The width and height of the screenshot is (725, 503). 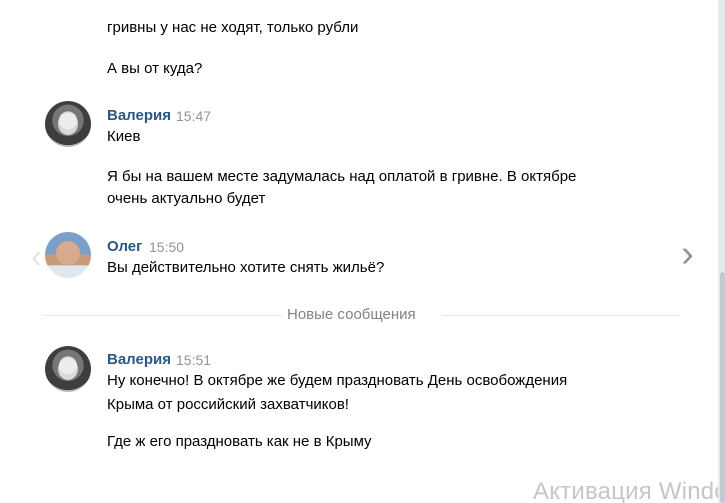 What do you see at coordinates (228, 404) in the screenshot?
I see `message-text: Крыма от российский захватчиков!` at bounding box center [228, 404].